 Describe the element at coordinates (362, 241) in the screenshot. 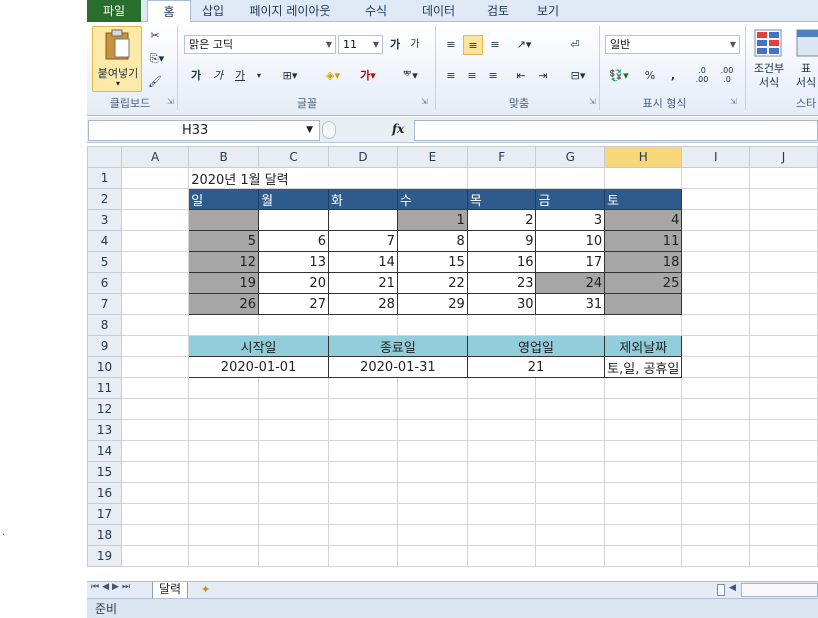

I see `cell-d4: 7` at that location.